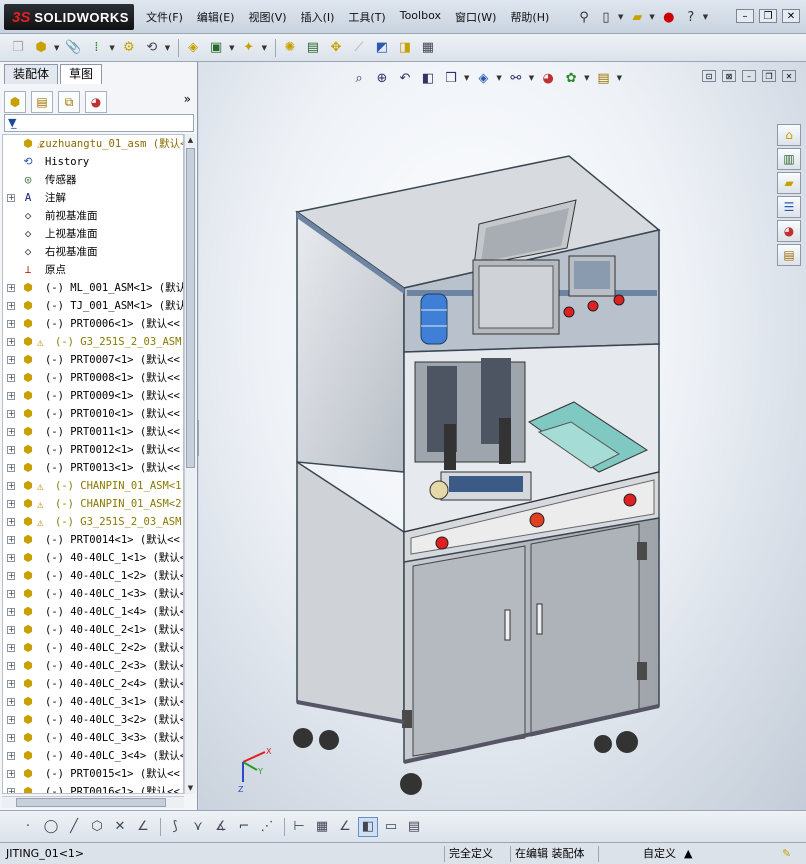 This screenshot has width=806, height=864. Describe the element at coordinates (93, 216) in the screenshot. I see `tree-item: ◇ 前视基准面` at that location.